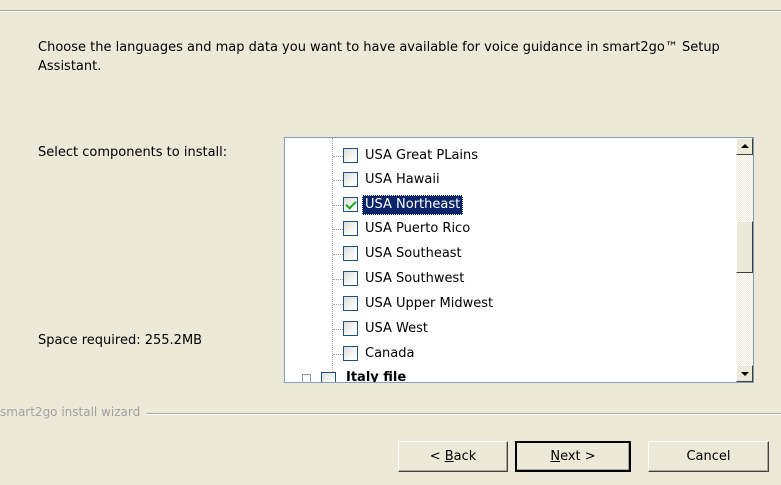 This screenshot has height=485, width=781. Describe the element at coordinates (495, 205) in the screenshot. I see `tree-item-usa-northeast: USA Northeast` at that location.